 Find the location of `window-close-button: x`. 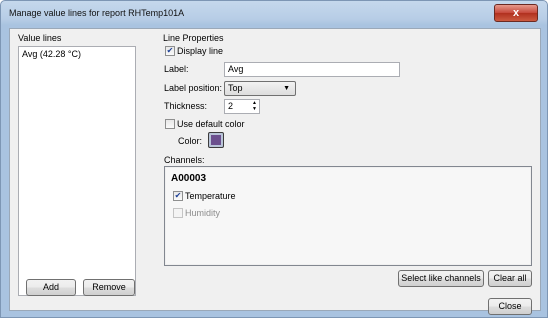

window-close-button: x is located at coordinates (516, 13).